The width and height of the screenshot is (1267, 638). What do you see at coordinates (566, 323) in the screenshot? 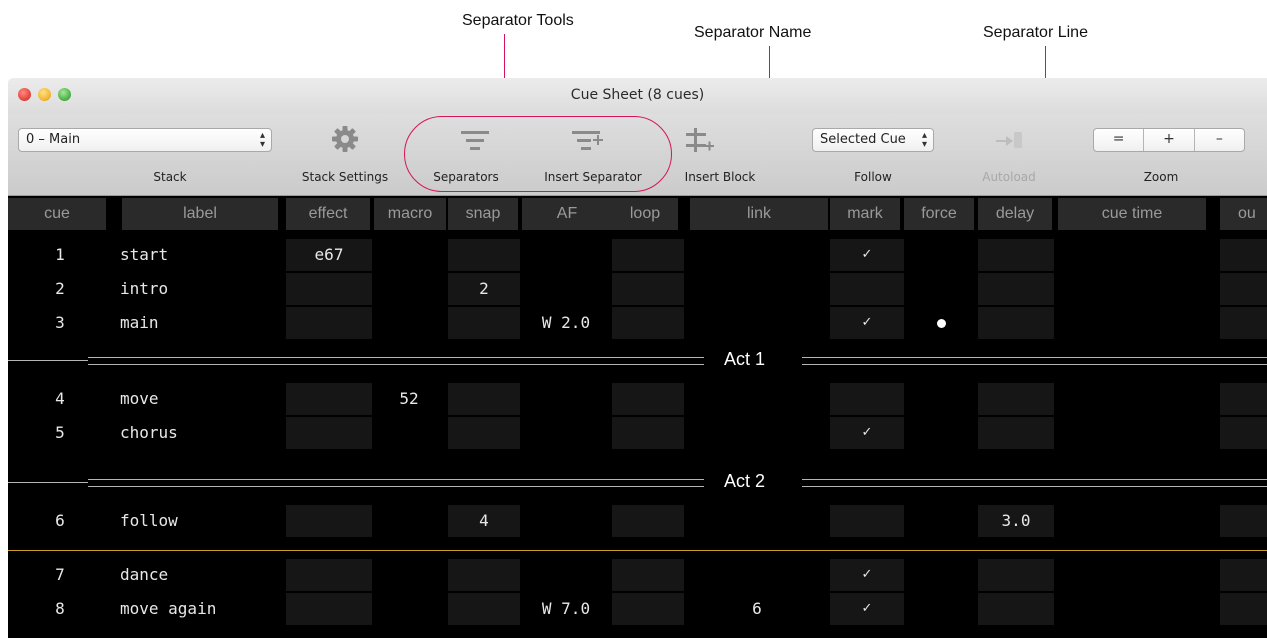
I see `cell-af: W 2.0` at bounding box center [566, 323].